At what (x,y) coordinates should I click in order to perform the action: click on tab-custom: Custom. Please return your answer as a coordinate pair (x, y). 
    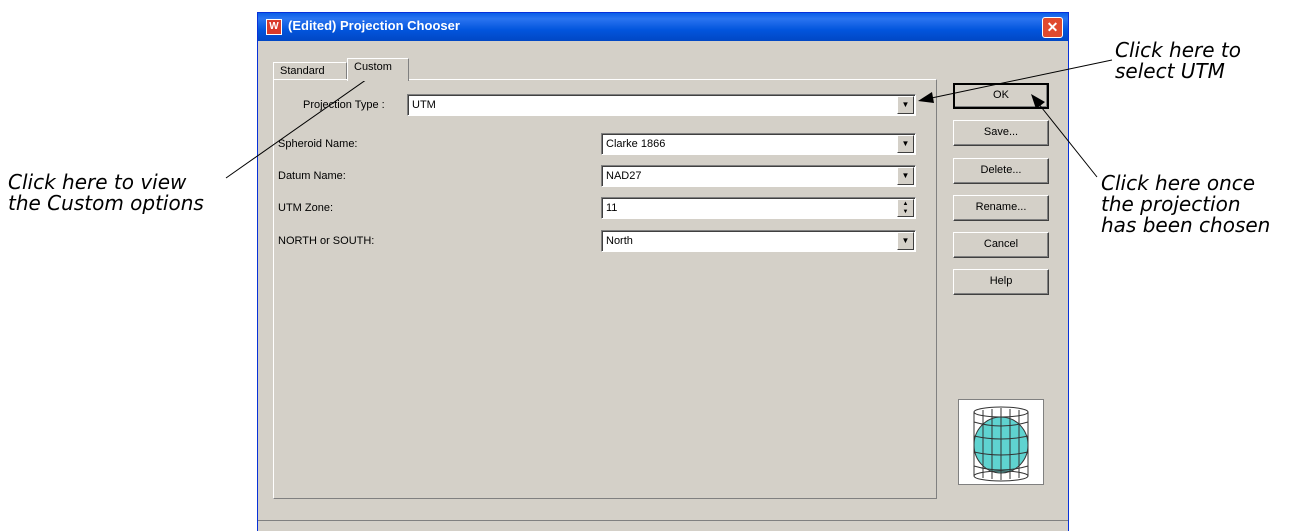
    Looking at the image, I should click on (378, 69).